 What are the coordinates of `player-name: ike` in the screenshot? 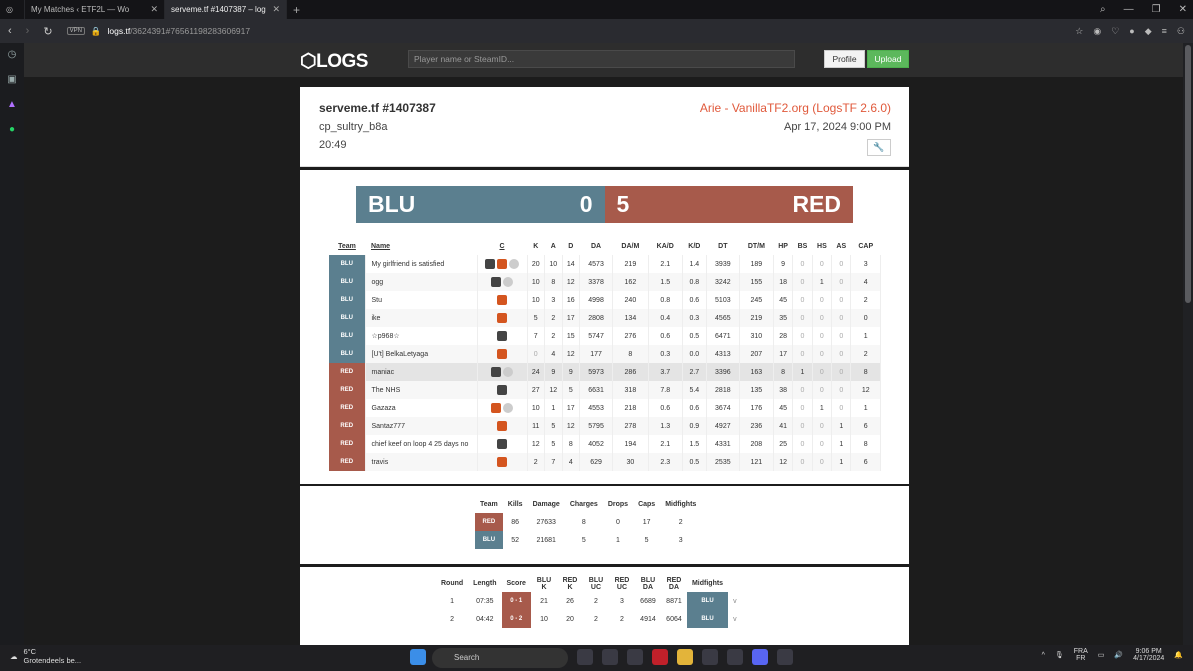 It's located at (421, 318).